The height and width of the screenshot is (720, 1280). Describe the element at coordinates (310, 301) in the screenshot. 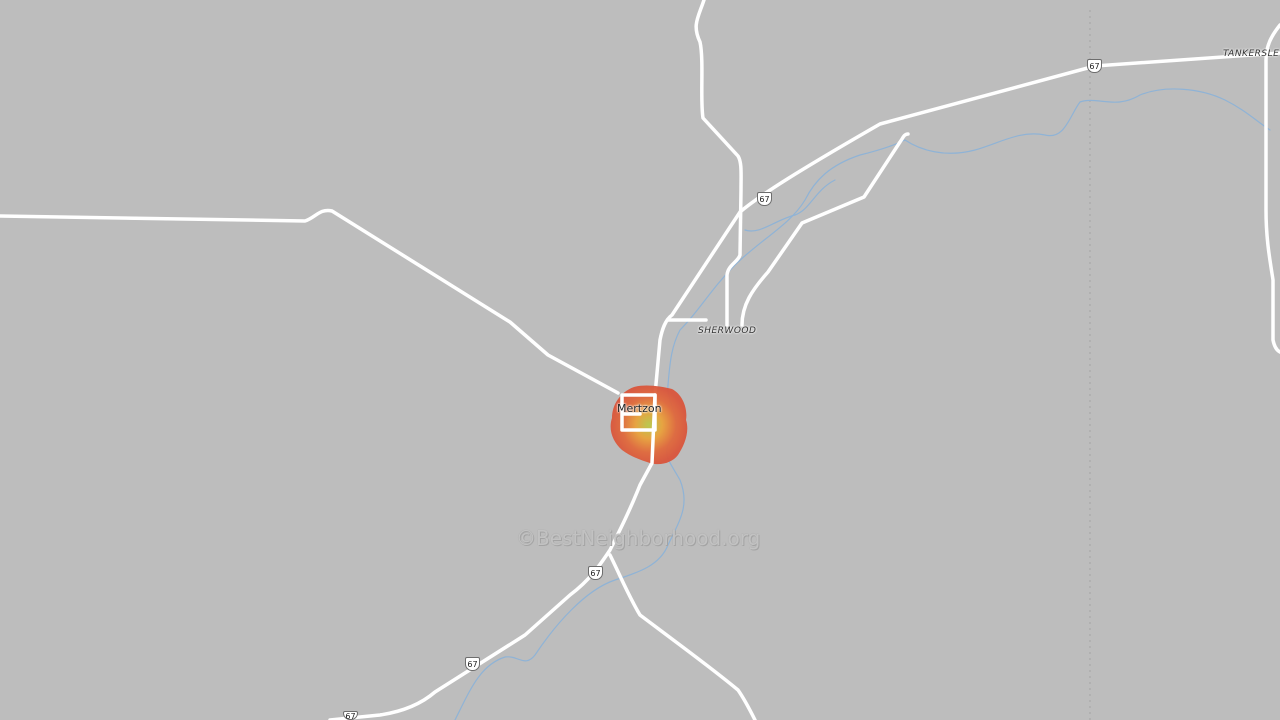

I see `road-west` at that location.